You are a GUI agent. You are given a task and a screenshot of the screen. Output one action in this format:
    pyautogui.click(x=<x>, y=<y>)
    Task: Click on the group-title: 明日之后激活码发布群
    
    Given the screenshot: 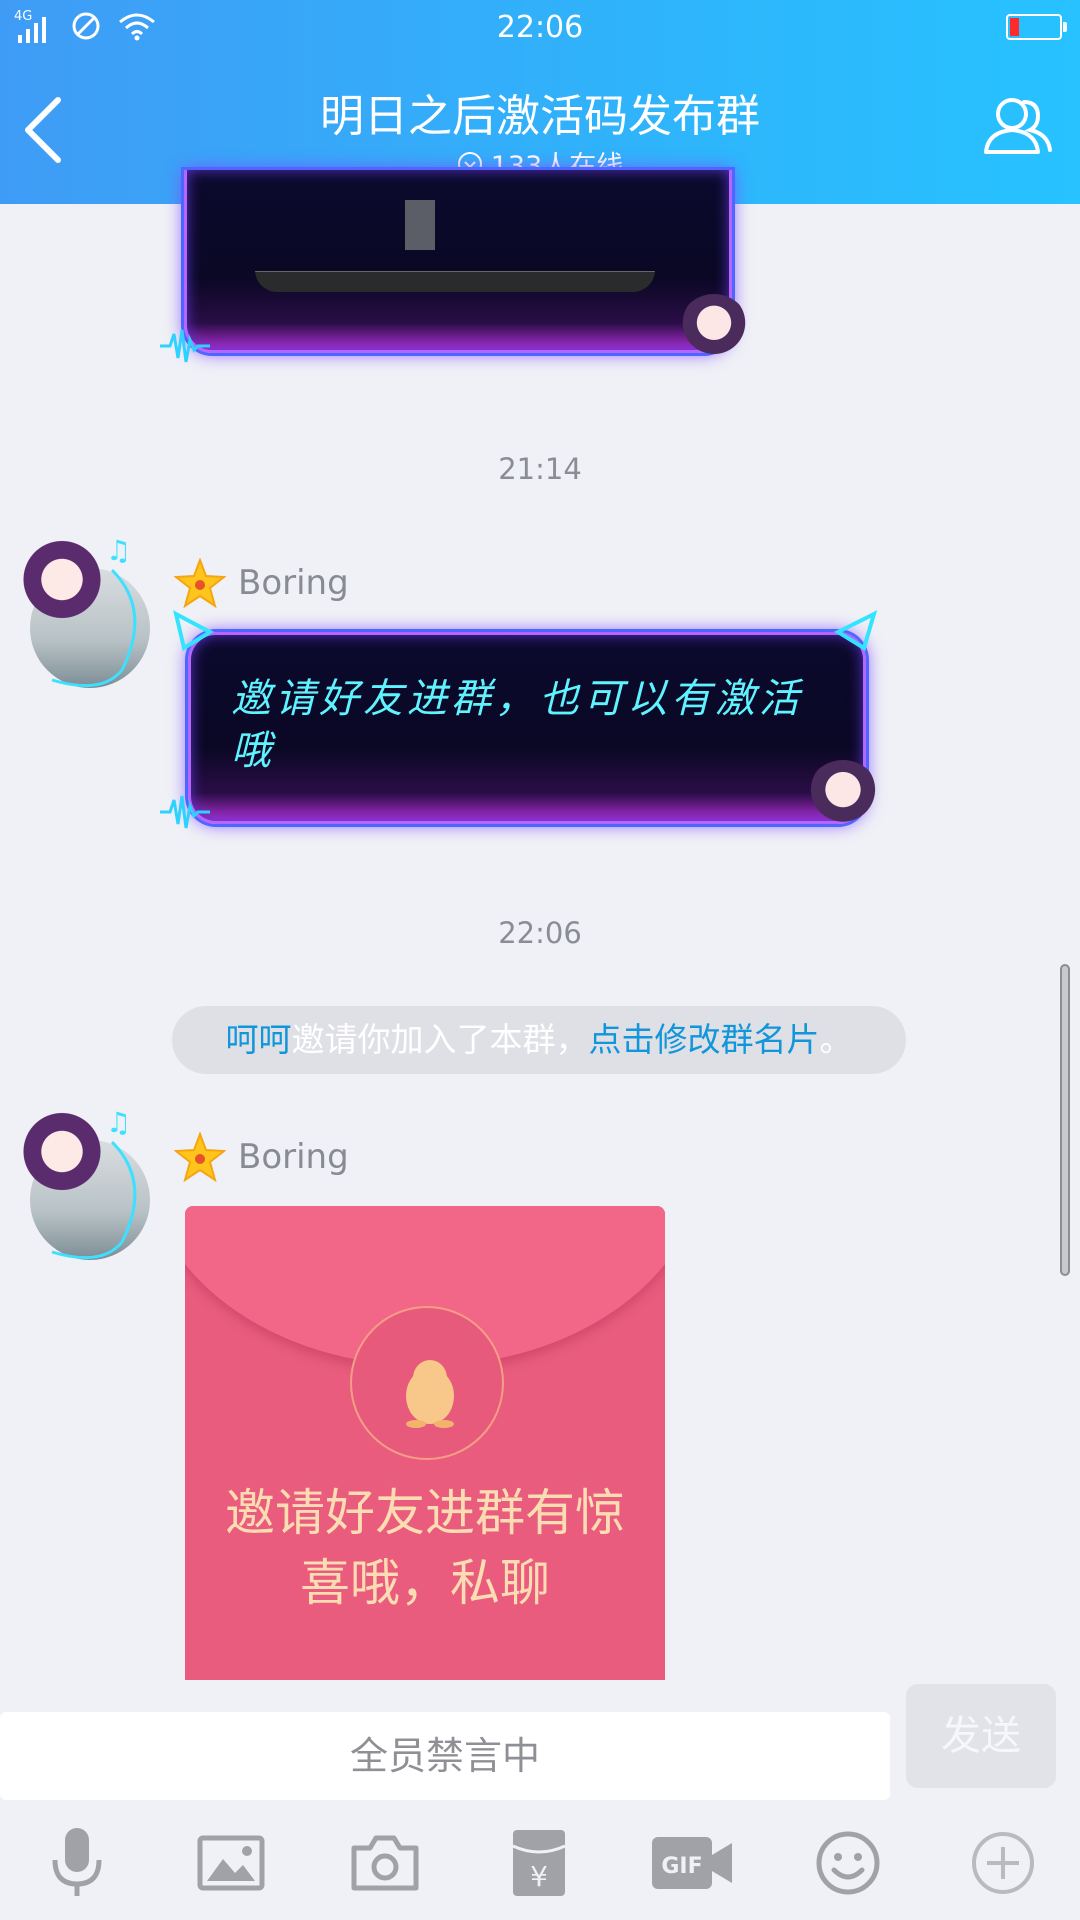 What is the action you would take?
    pyautogui.click(x=540, y=116)
    